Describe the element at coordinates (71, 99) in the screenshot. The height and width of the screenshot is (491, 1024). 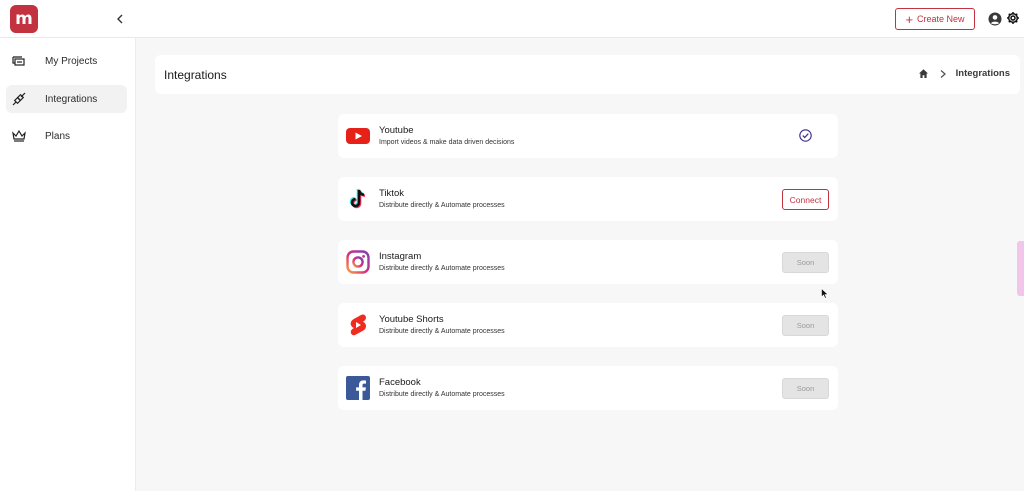
I see `sidebar-item-label: Integrations` at that location.